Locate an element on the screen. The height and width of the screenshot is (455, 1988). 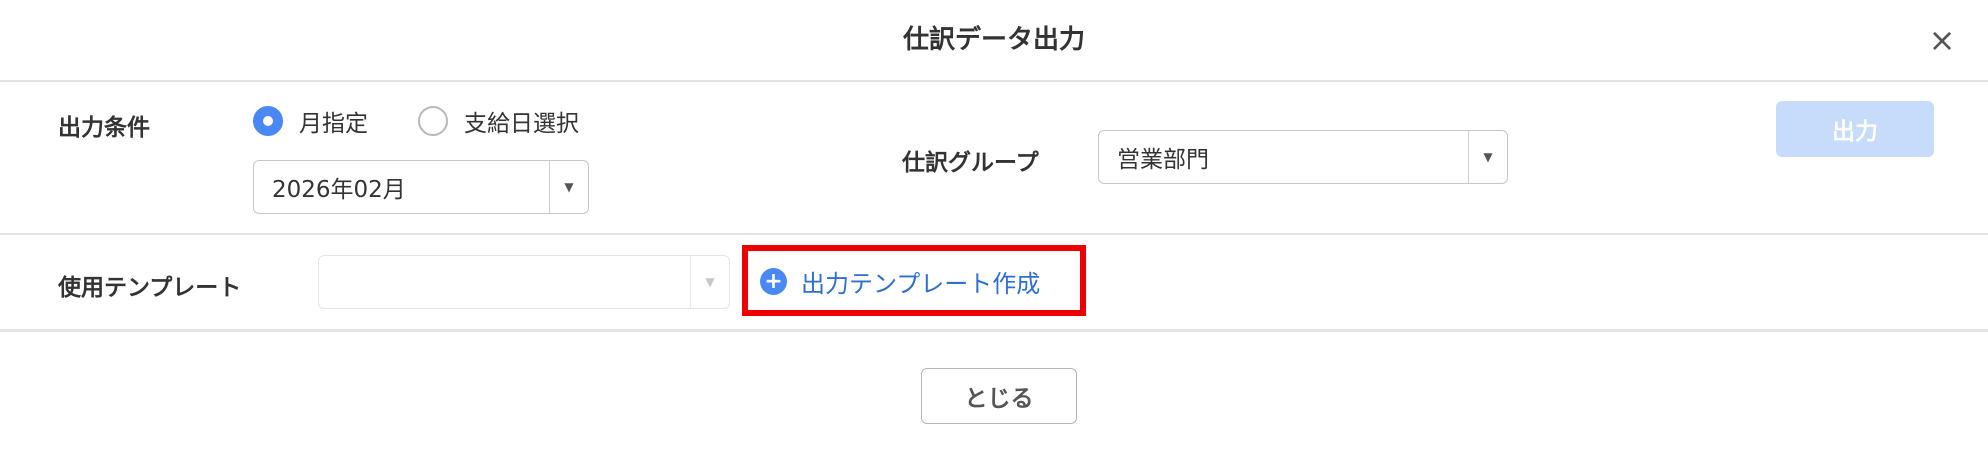
template-label: 使用テンプレート is located at coordinates (150, 288).